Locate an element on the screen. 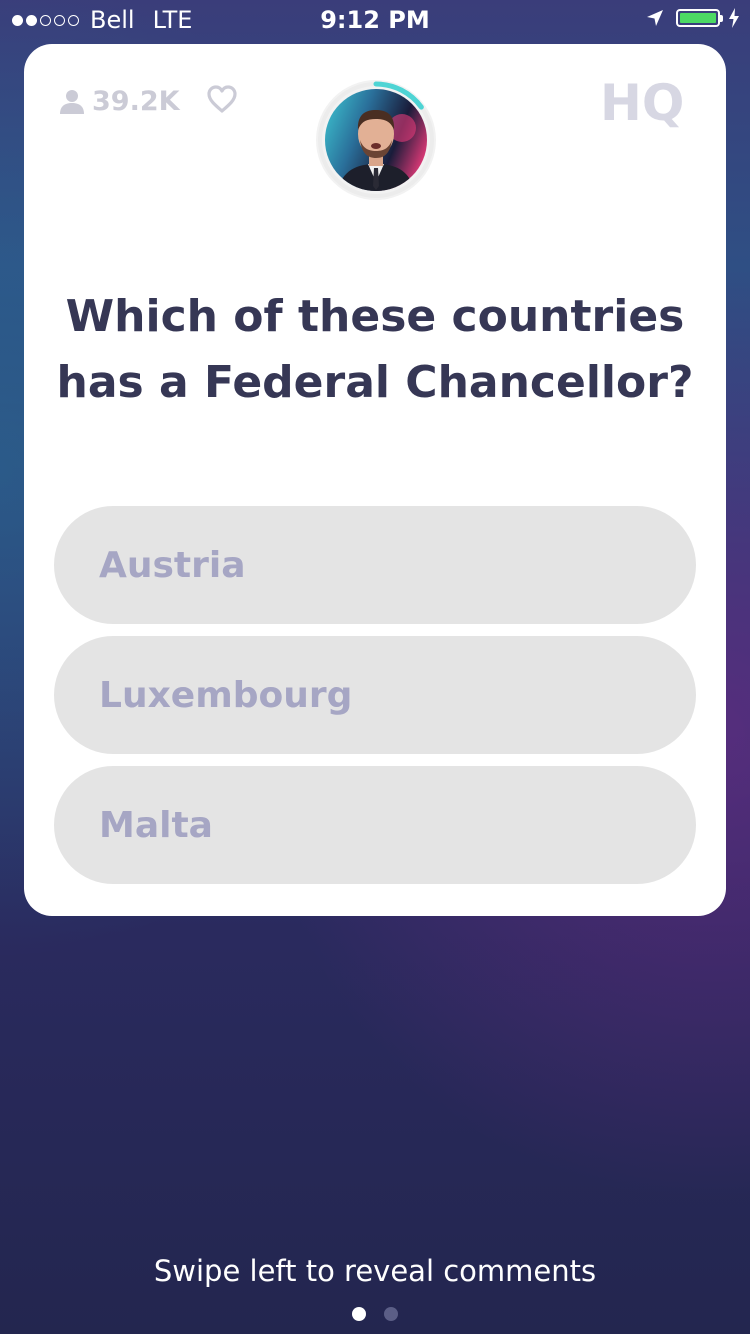  status-time: 9:12 PM is located at coordinates (375, 20).